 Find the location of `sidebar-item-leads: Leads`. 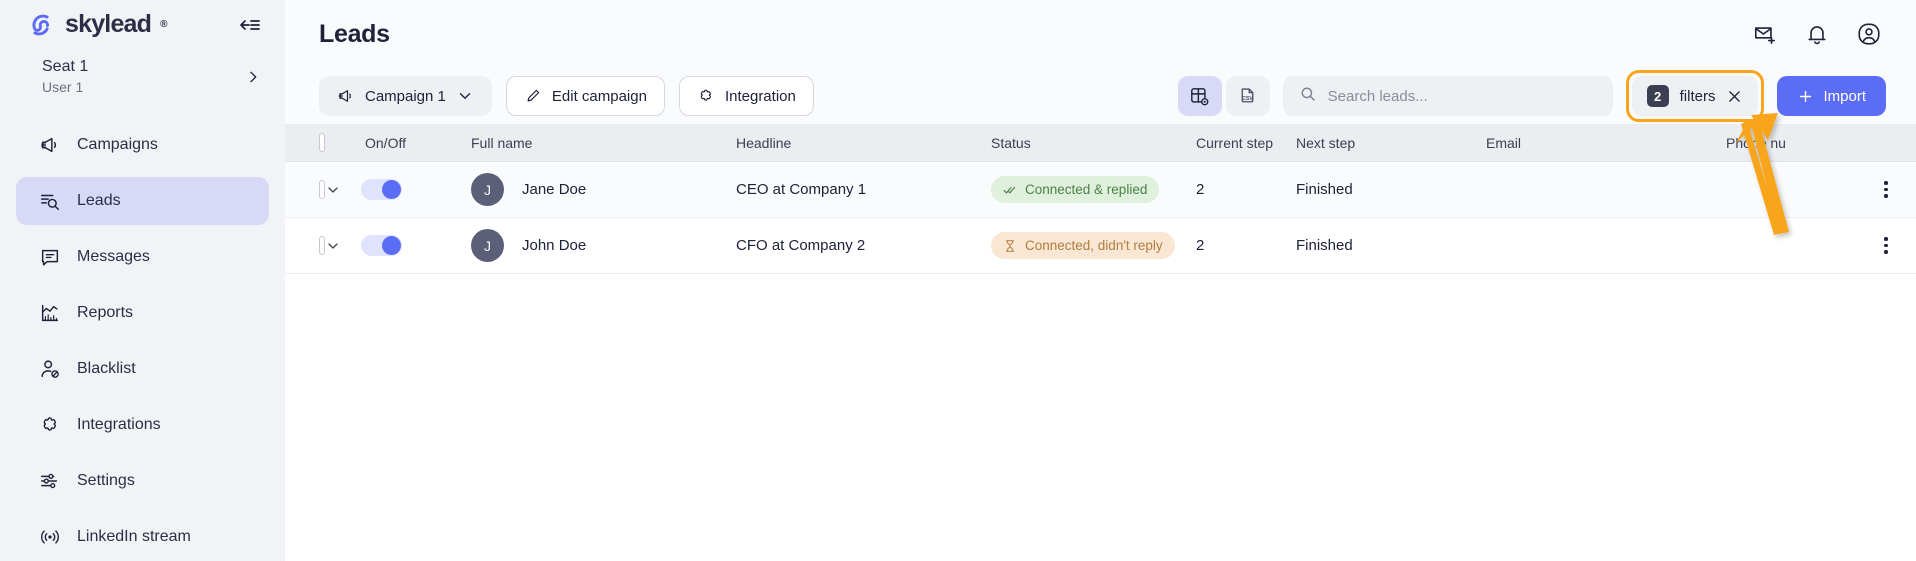

sidebar-item-leads: Leads is located at coordinates (142, 201).